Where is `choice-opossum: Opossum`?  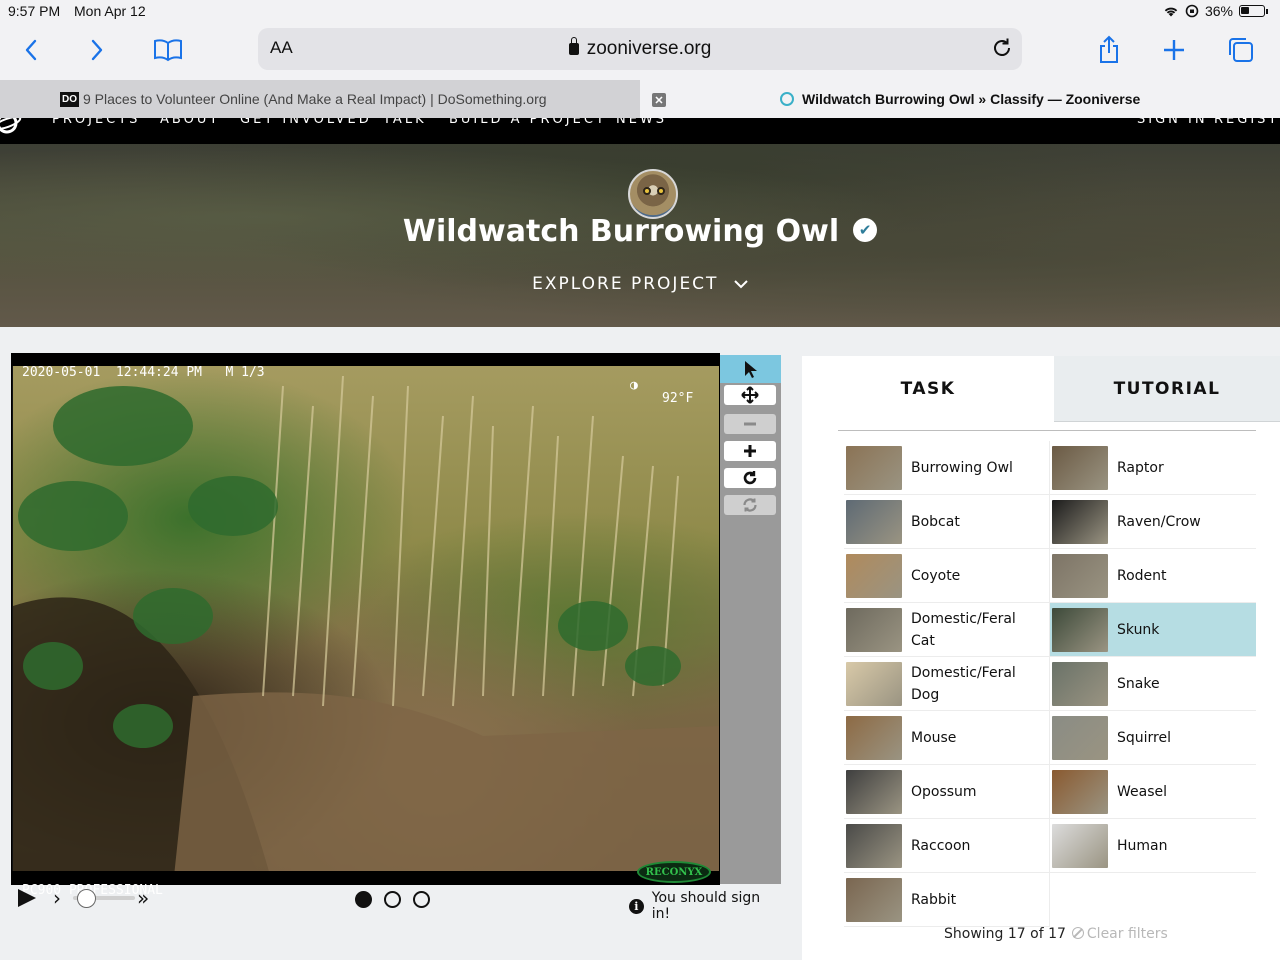
choice-opossum: Opossum is located at coordinates (947, 792).